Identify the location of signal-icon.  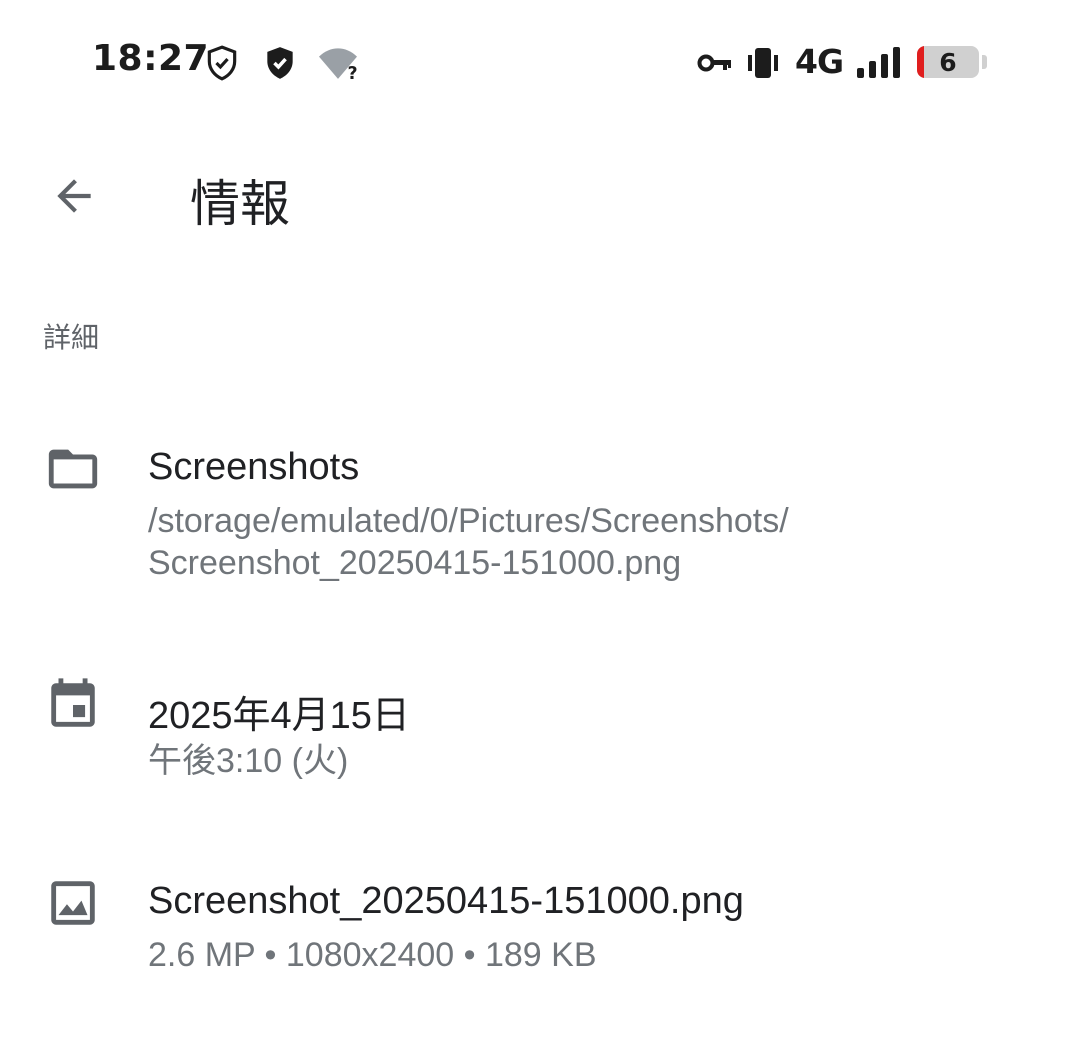
(878, 62).